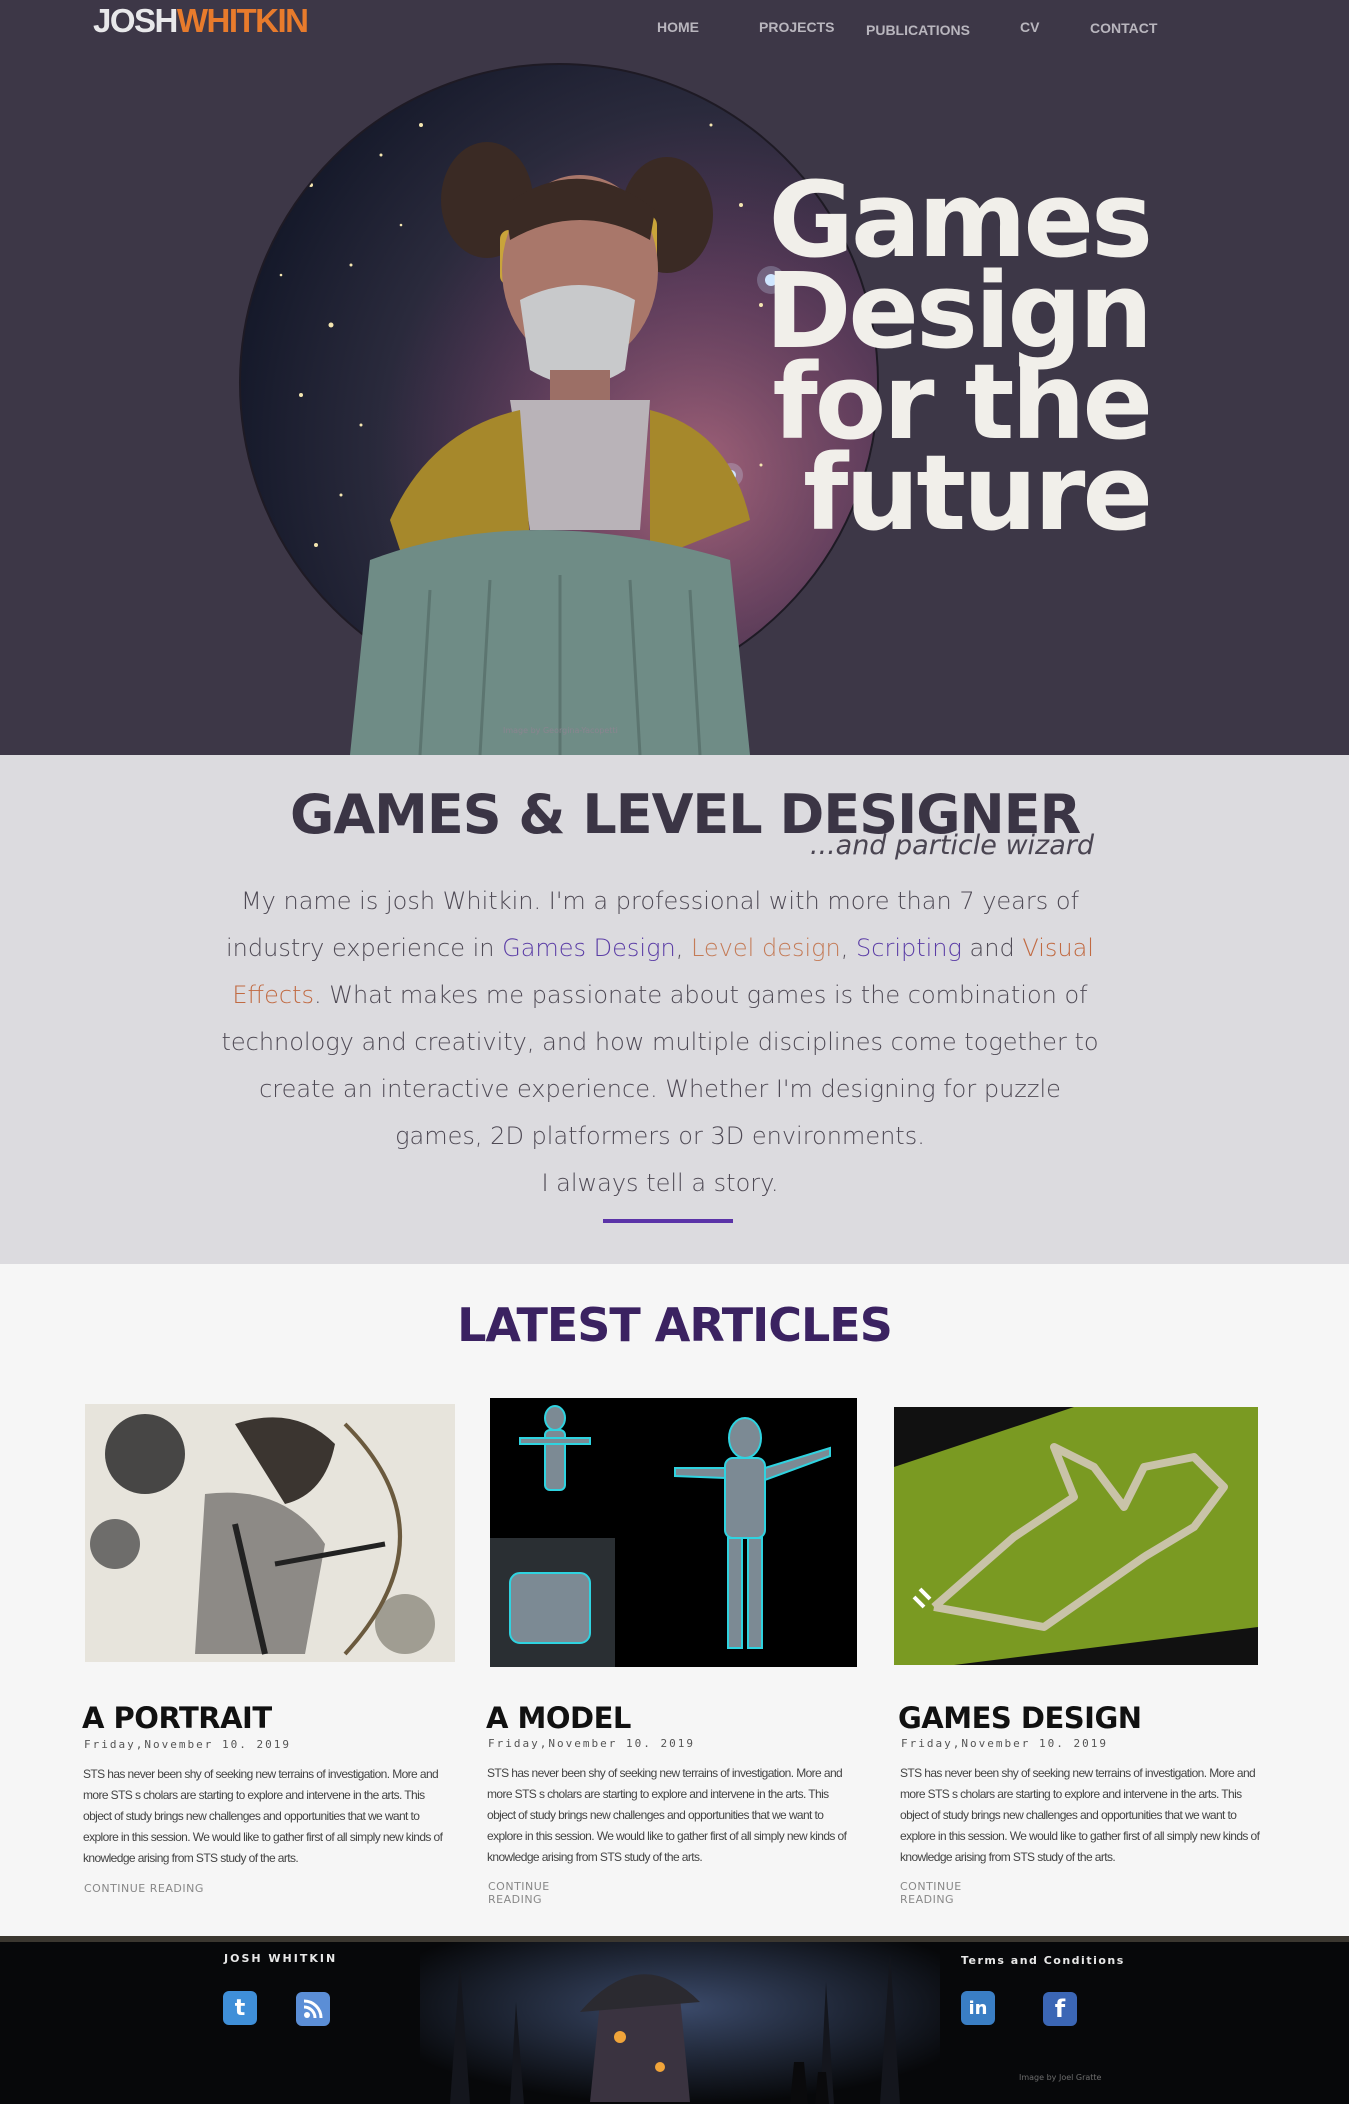 The image size is (1349, 2104). I want to click on facebook-glyph: f, so click(1060, 2009).